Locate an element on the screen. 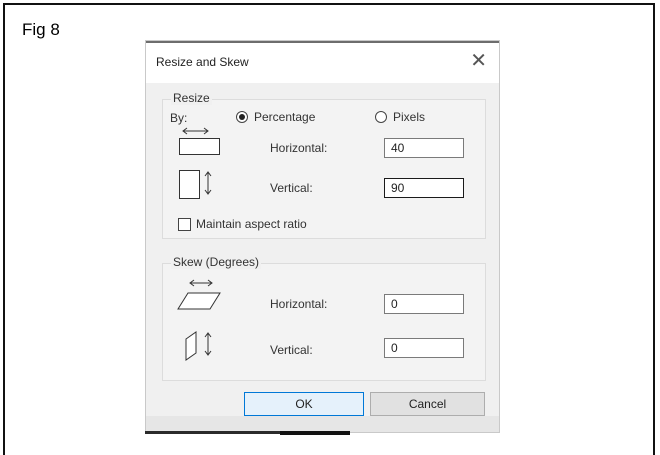  resize-horizontal-label: Horizontal: is located at coordinates (299, 148).